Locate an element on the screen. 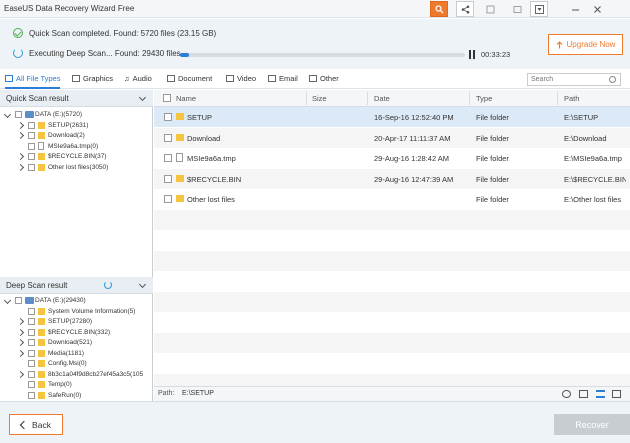 The image size is (630, 443). cell-path: E:\MSIe9a6a.tmp is located at coordinates (593, 158).